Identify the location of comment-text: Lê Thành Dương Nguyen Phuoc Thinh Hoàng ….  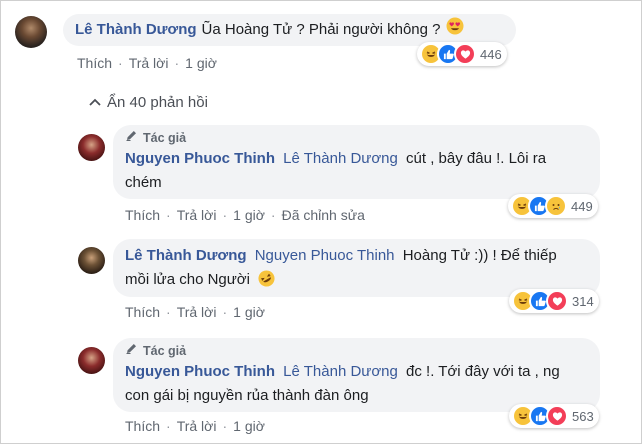
(341, 255).